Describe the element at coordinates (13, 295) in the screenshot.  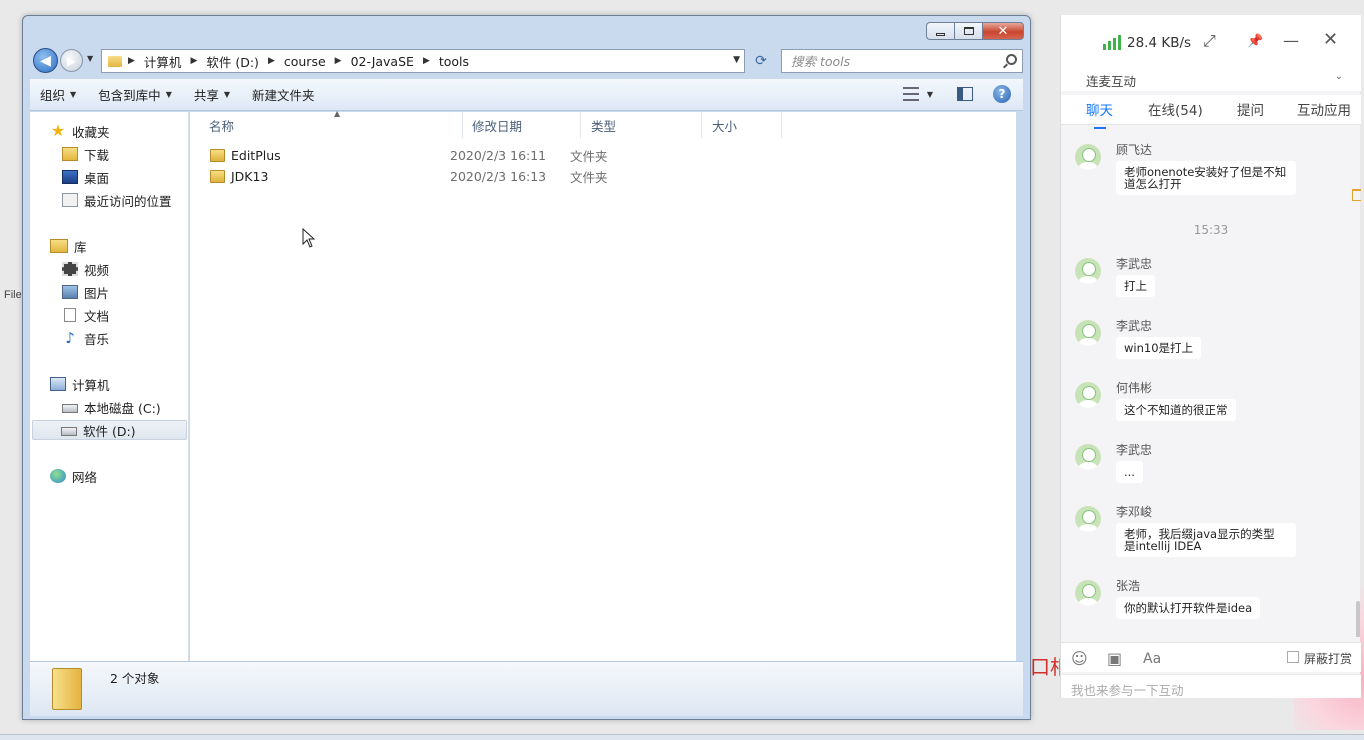
I see `desktop-file-label: File` at that location.